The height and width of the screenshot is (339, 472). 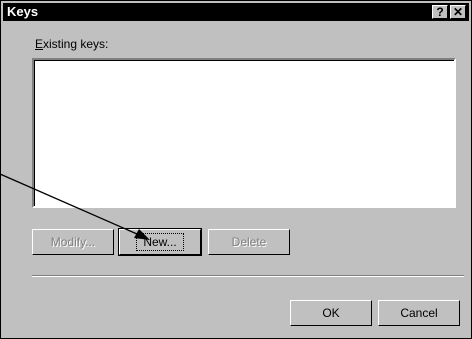 I want to click on separator, so click(x=248, y=276).